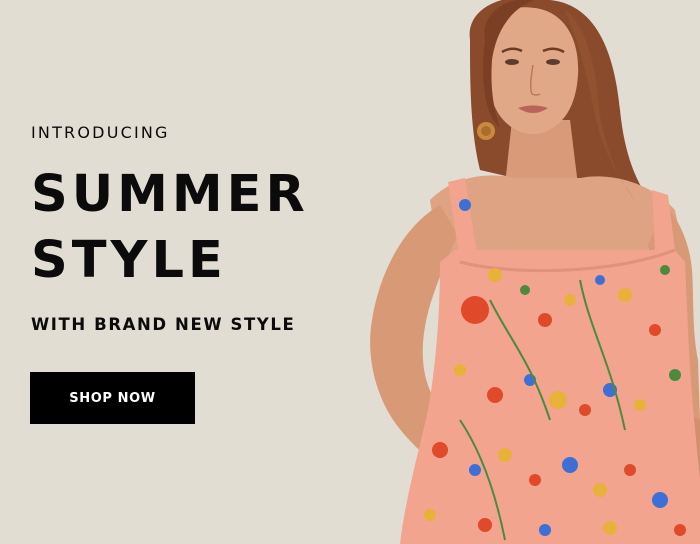 This screenshot has height=544, width=700. Describe the element at coordinates (100, 132) in the screenshot. I see `eyebrow-text: INTRODUCING` at that location.